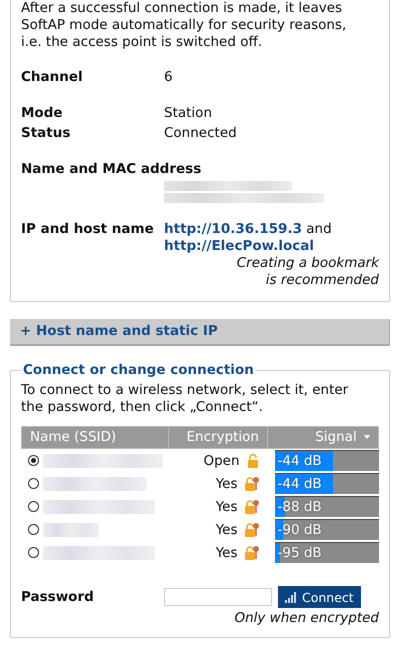 This screenshot has width=400, height=654. What do you see at coordinates (184, 25) in the screenshot?
I see `intro-text: After a successful connection is made, it leaves SoftAP mode automatically for security reasons, i.e. the access point is switched off.` at bounding box center [184, 25].